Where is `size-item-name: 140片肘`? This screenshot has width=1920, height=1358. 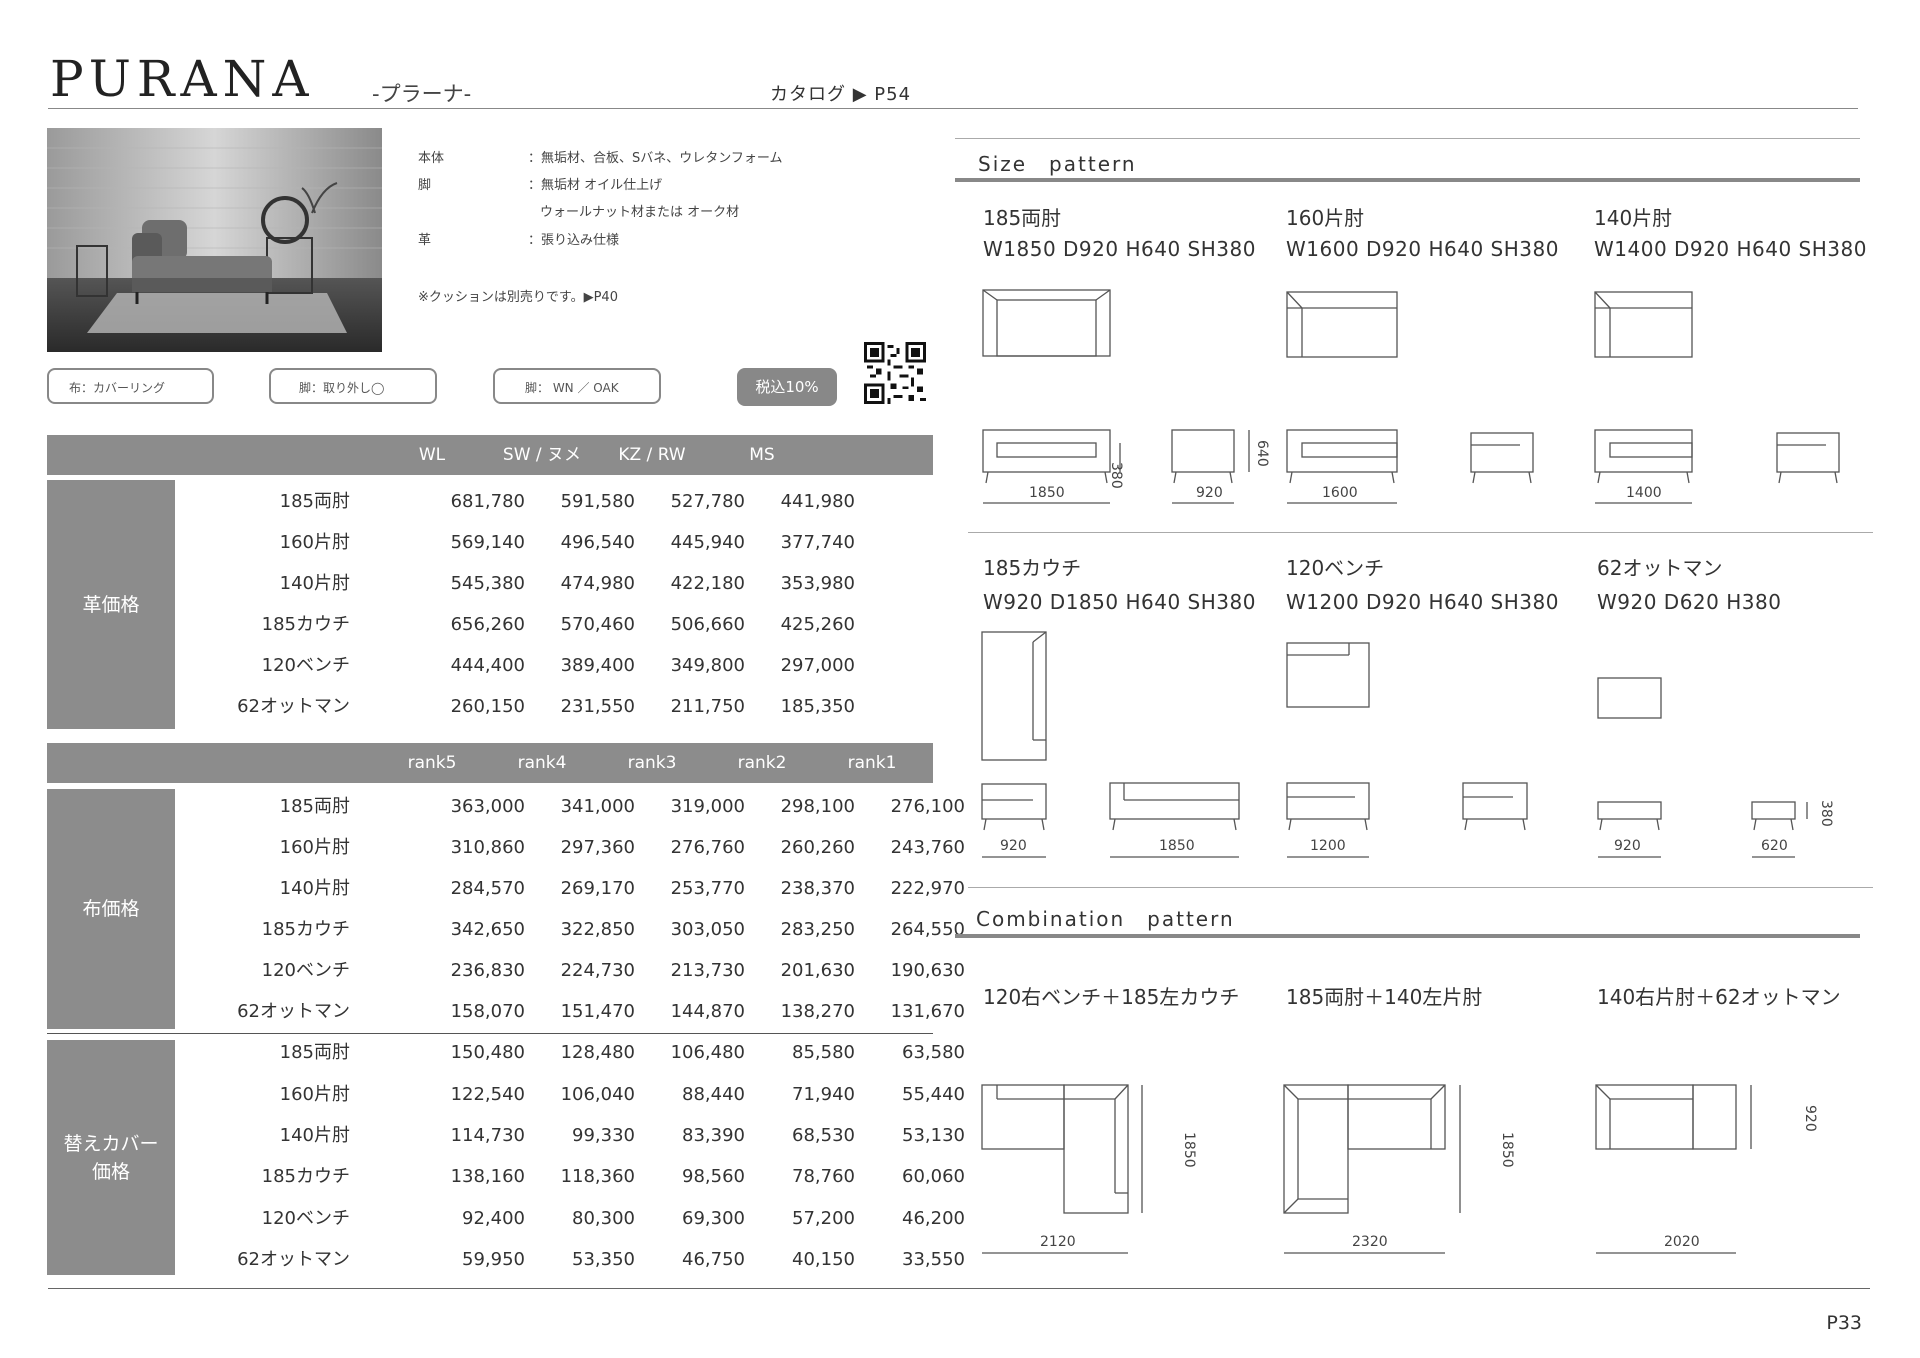 size-item-name: 140片肘 is located at coordinates (1633, 218).